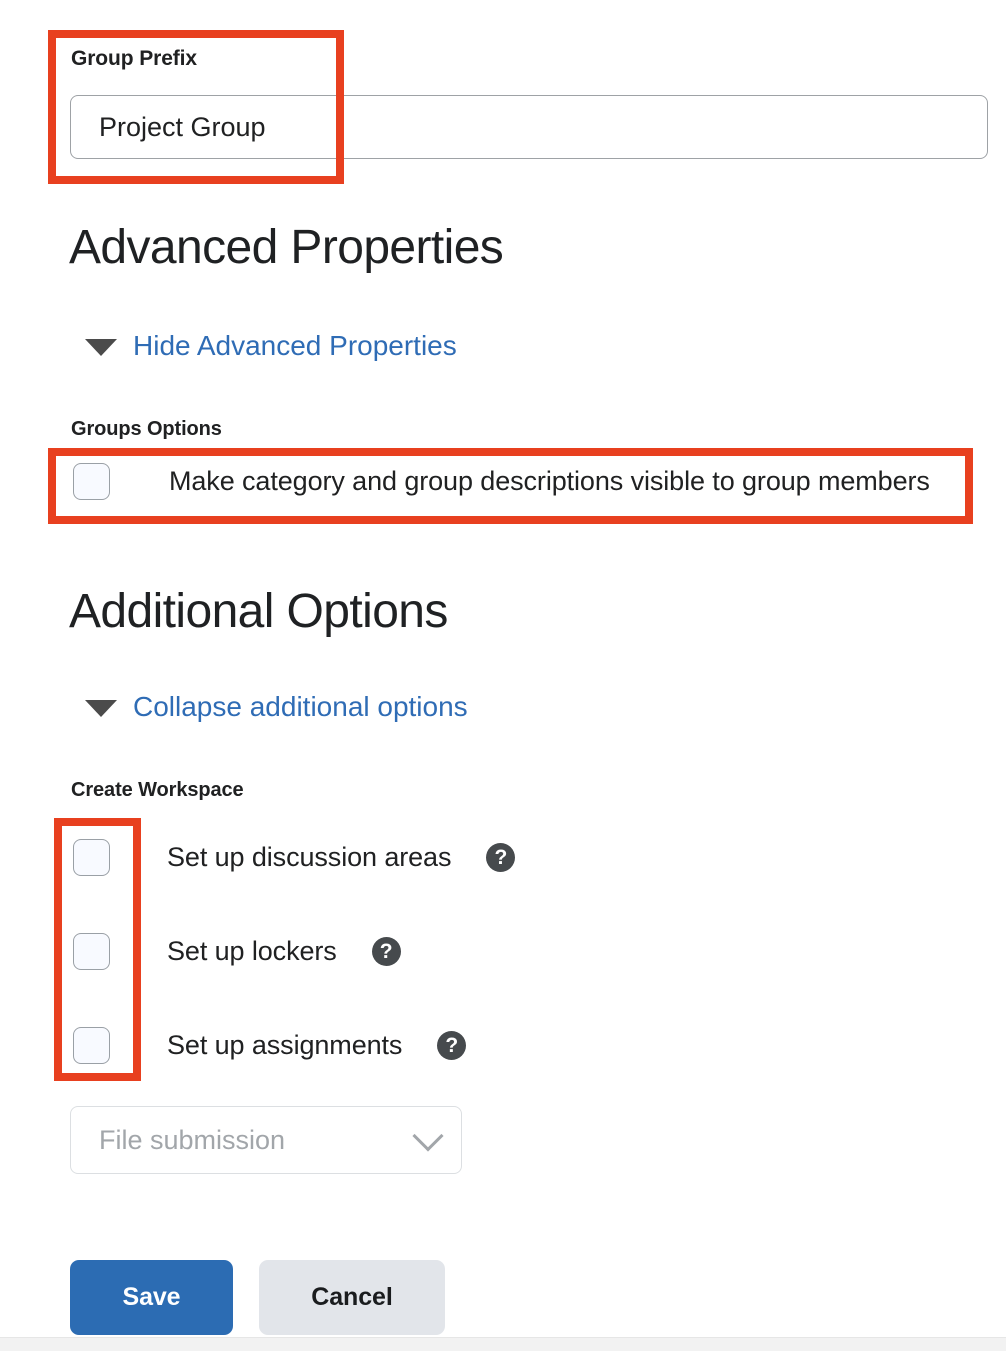  What do you see at coordinates (428, 1136) in the screenshot?
I see `chevron-down-icon` at bounding box center [428, 1136].